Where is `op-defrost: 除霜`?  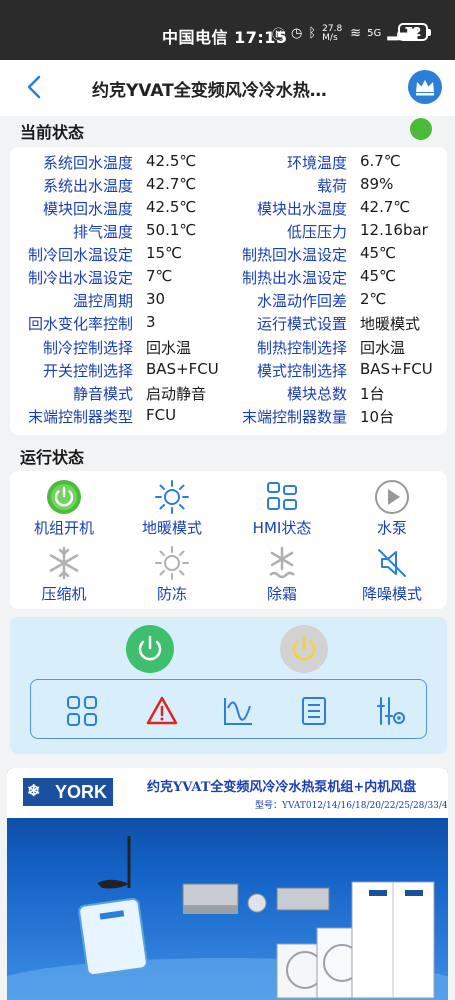
op-defrost: 除霜 is located at coordinates (282, 574).